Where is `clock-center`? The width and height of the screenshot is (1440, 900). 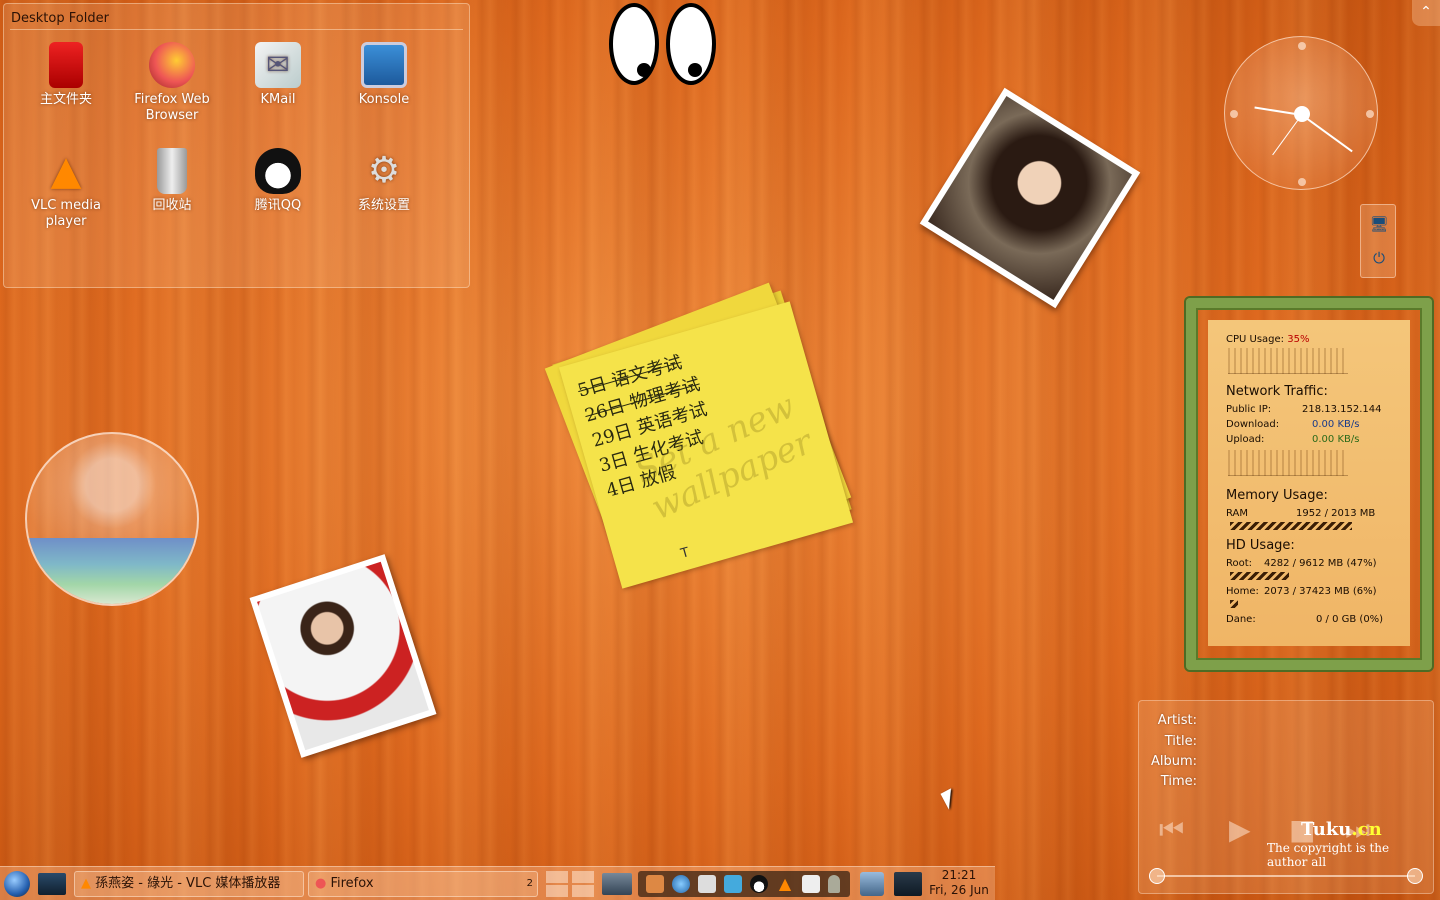 clock-center is located at coordinates (1302, 114).